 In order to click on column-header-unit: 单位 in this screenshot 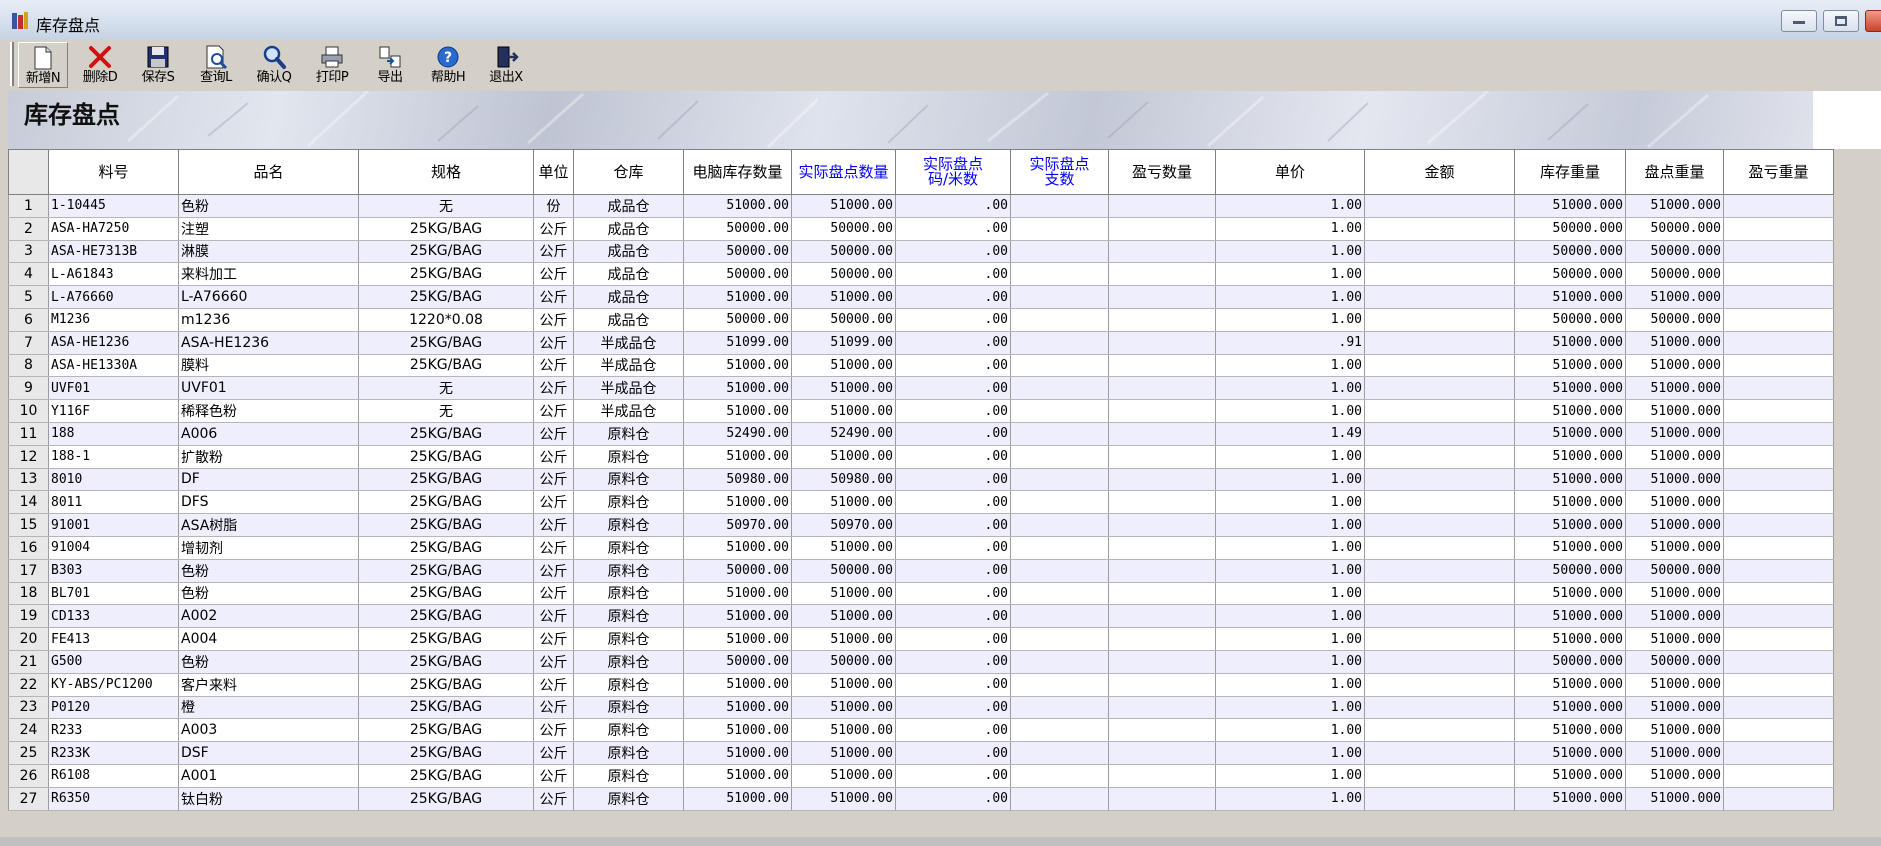, I will do `click(553, 172)`.